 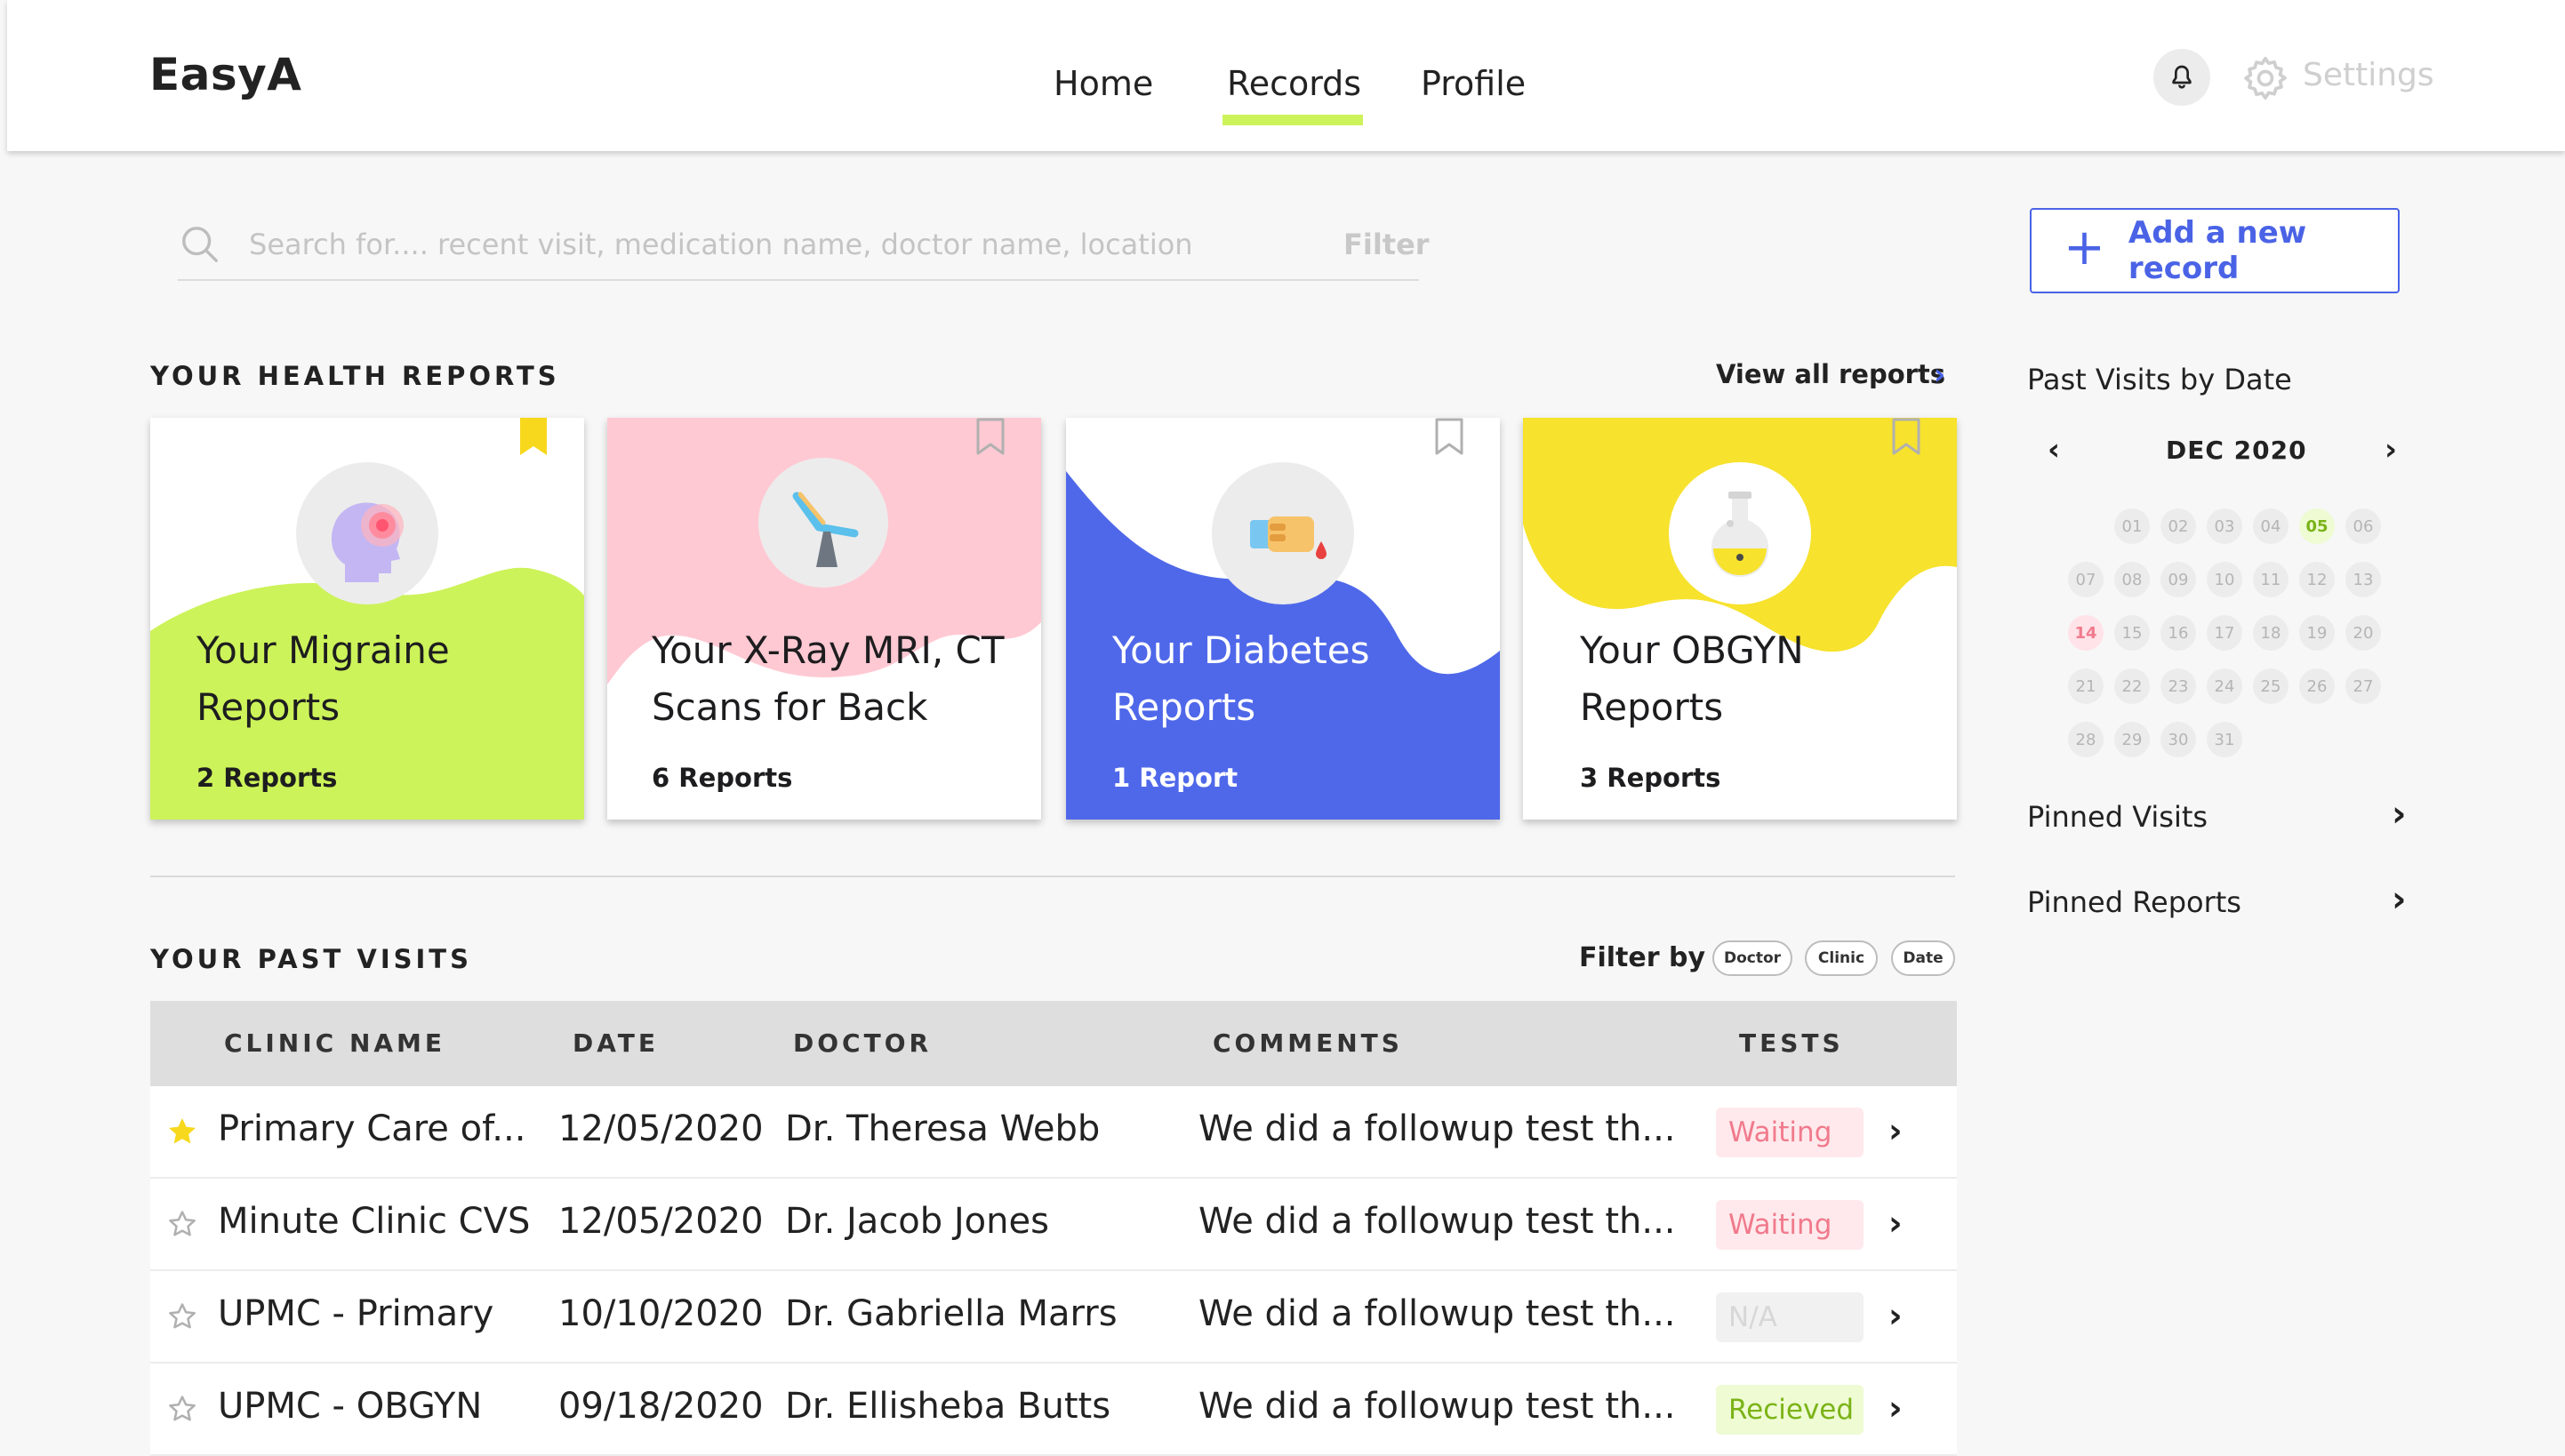 I want to click on calendar-day: 25, so click(x=2270, y=686).